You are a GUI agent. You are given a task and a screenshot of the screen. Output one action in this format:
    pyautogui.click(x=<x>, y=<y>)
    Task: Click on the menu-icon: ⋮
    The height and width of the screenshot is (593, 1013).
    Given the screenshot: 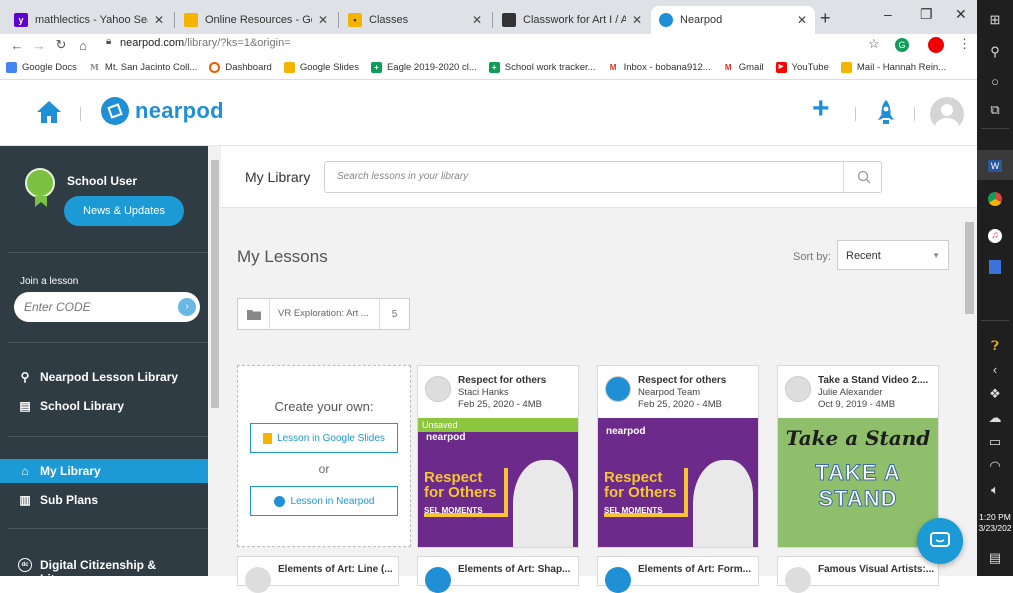 What is the action you would take?
    pyautogui.click(x=964, y=44)
    